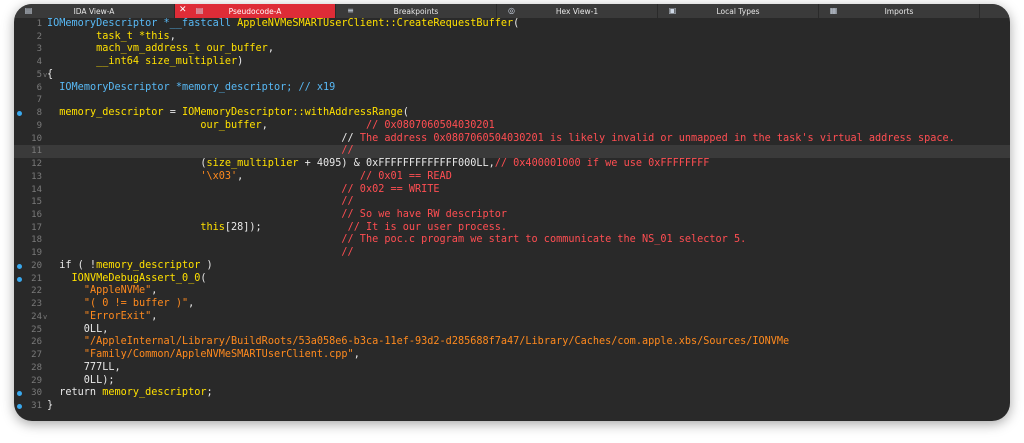 The image size is (1024, 443). Describe the element at coordinates (36, 342) in the screenshot. I see `line-number: 26` at that location.